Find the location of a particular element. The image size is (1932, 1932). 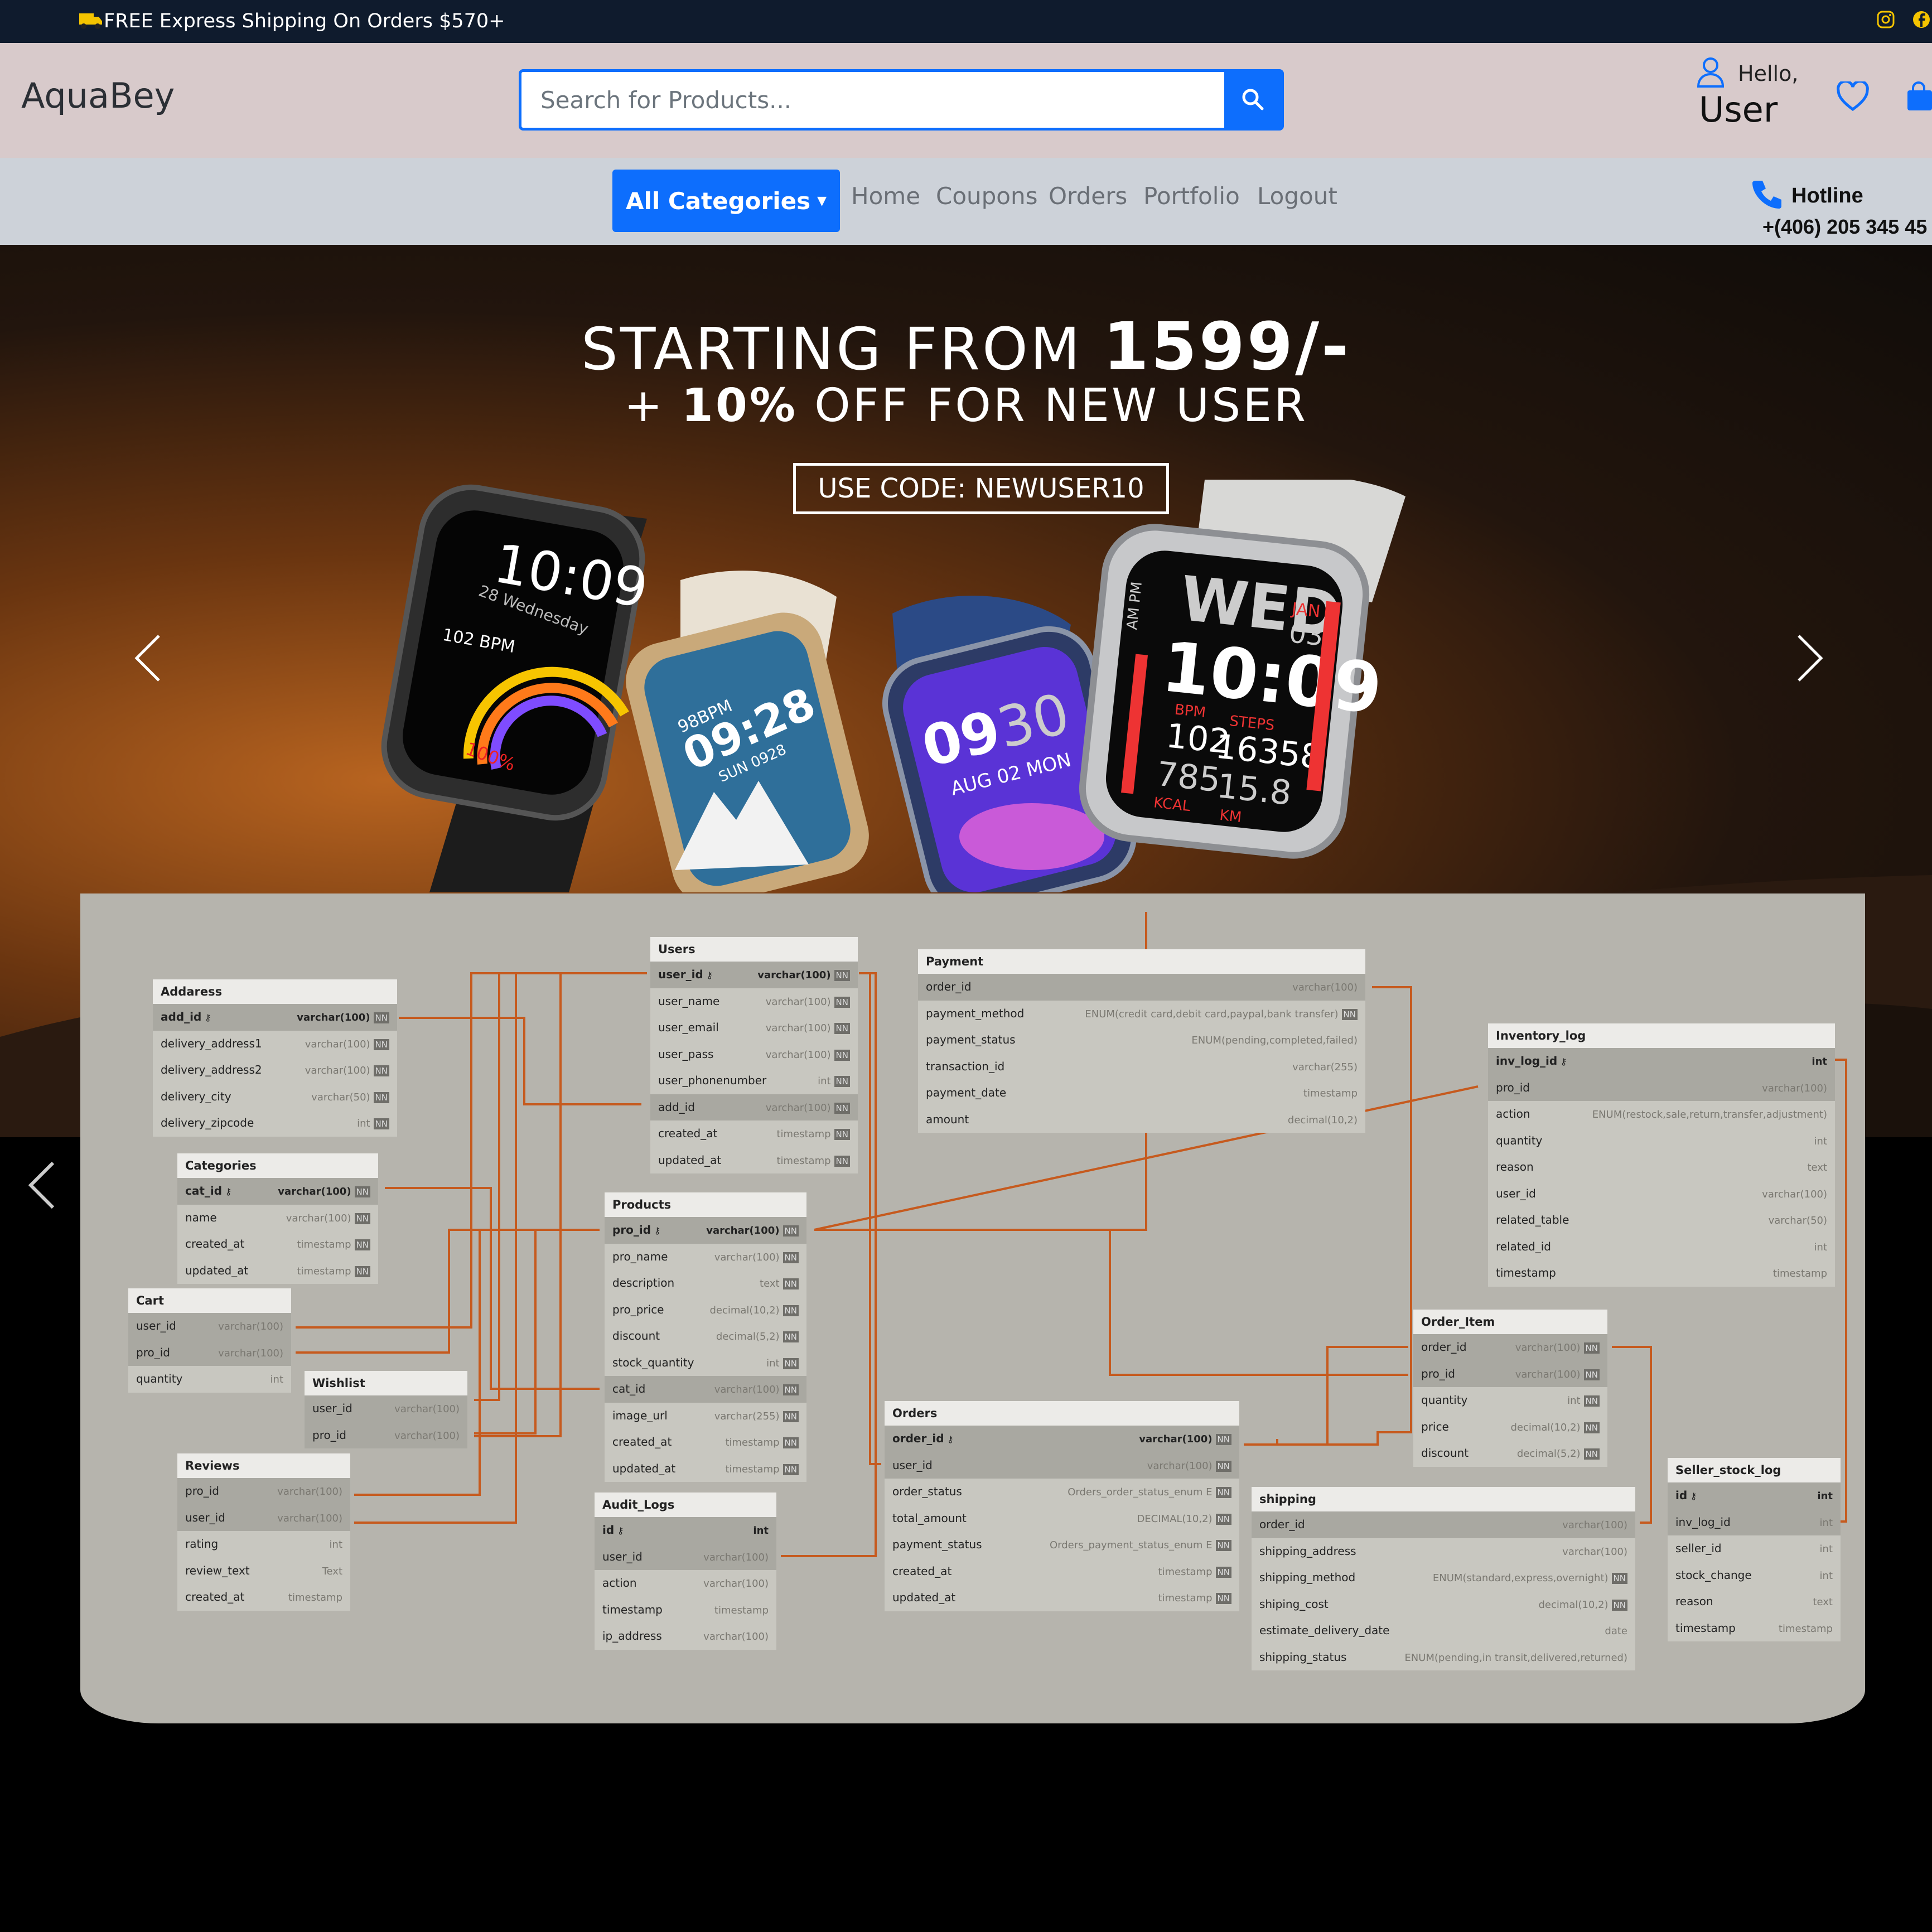

er-column-name: id ⚷ is located at coordinates (613, 1530).